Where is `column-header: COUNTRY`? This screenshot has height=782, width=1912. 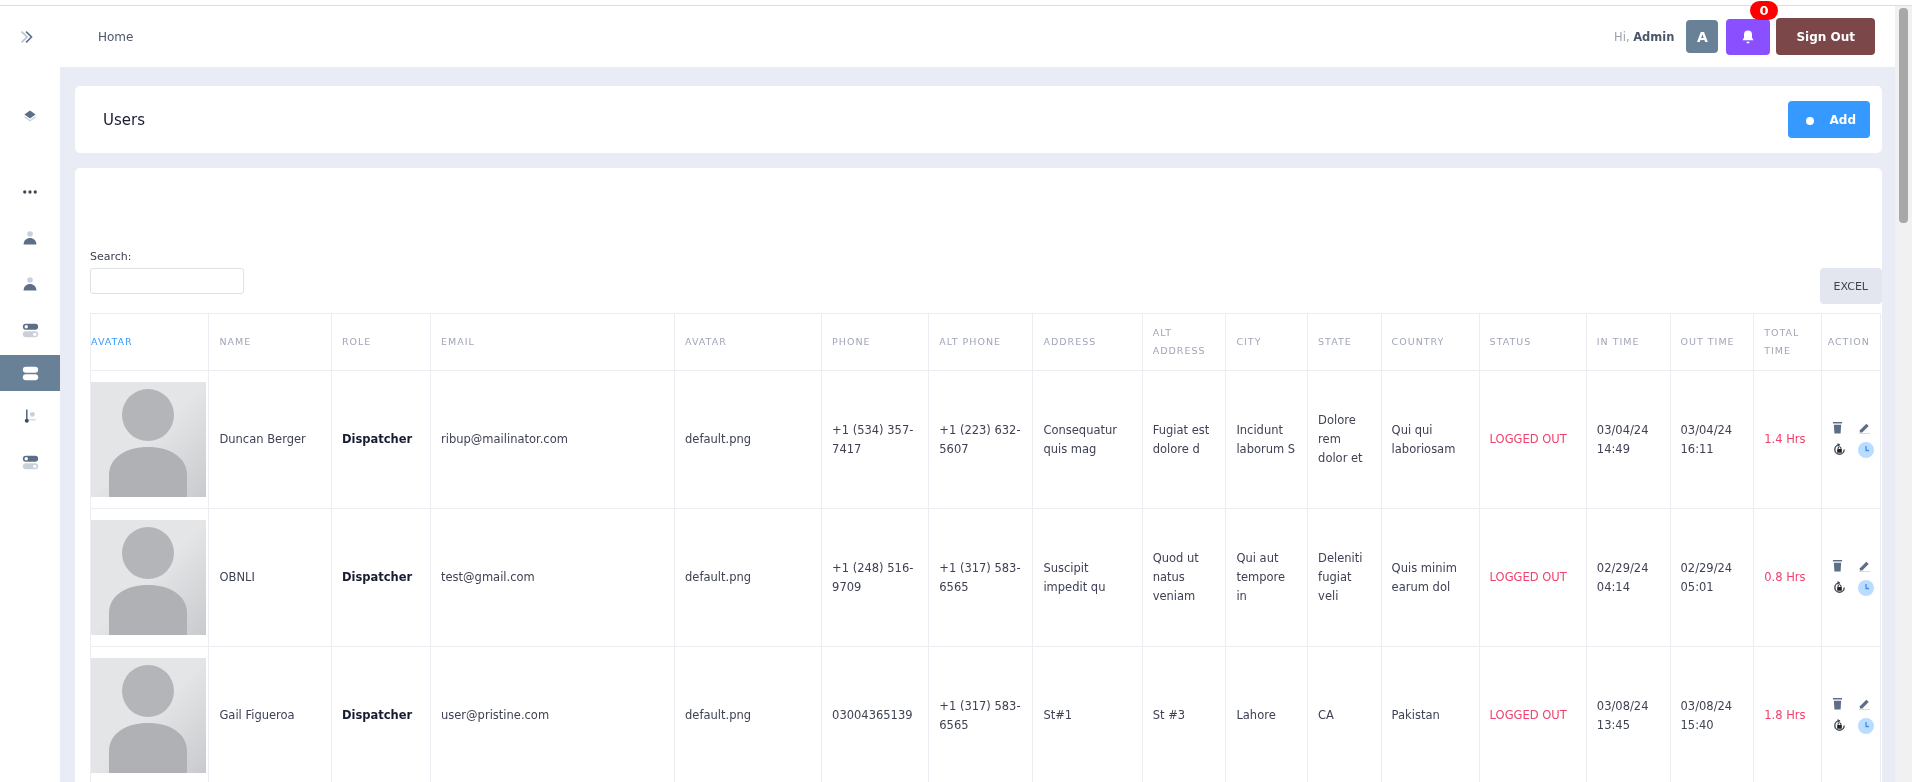 column-header: COUNTRY is located at coordinates (1430, 342).